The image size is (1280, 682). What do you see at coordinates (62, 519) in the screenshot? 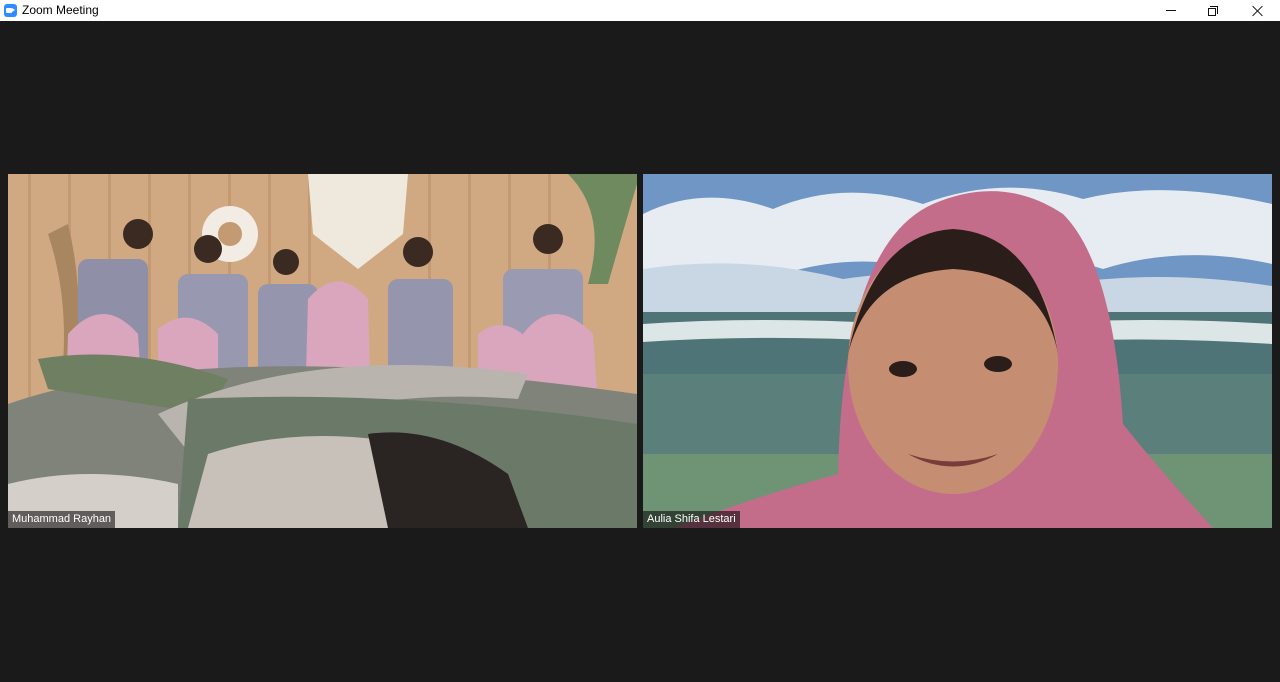
I see `participant-name-label: Muhammad Rayhan` at bounding box center [62, 519].